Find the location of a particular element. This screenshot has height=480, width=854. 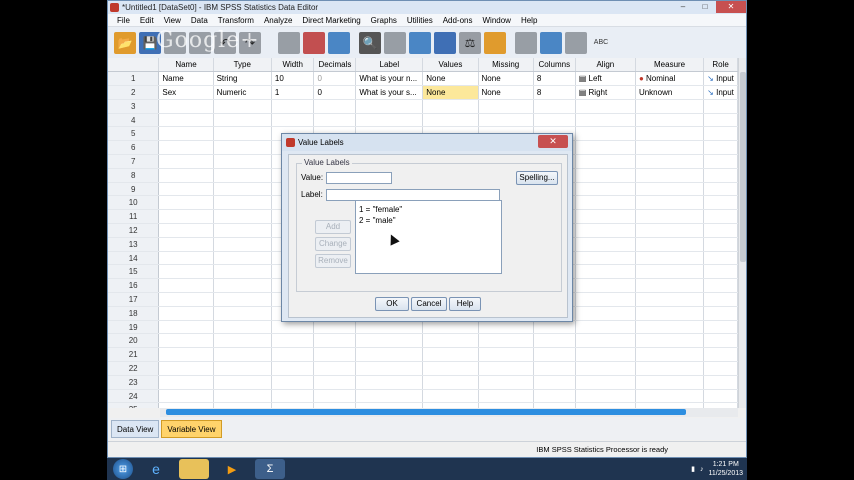

menu-edit: Edit is located at coordinates (147, 20).